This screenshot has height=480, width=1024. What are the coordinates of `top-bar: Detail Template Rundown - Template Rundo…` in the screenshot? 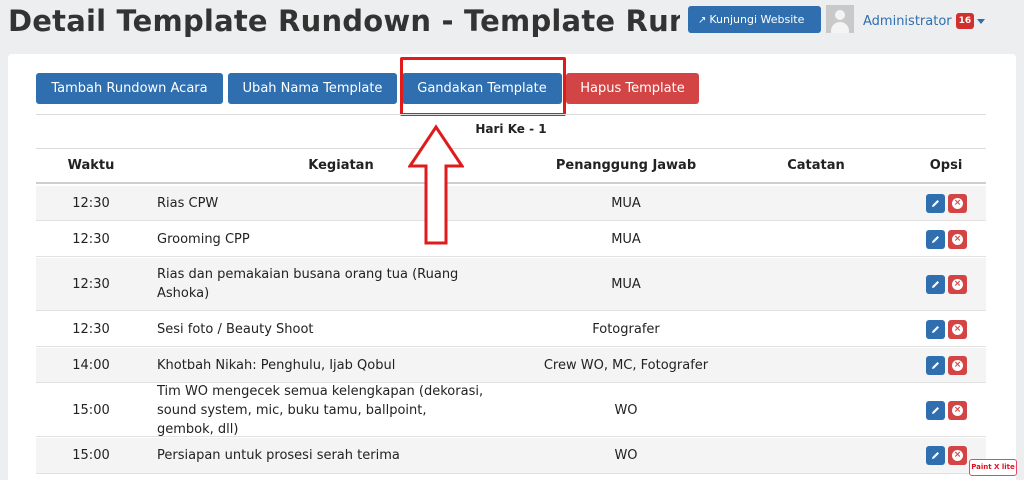 It's located at (512, 22).